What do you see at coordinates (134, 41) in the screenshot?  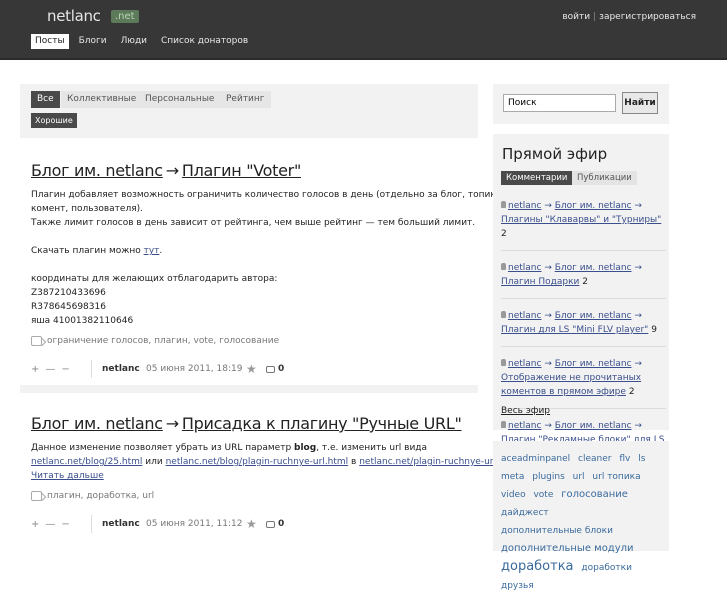 I see `nav-people: Люди` at bounding box center [134, 41].